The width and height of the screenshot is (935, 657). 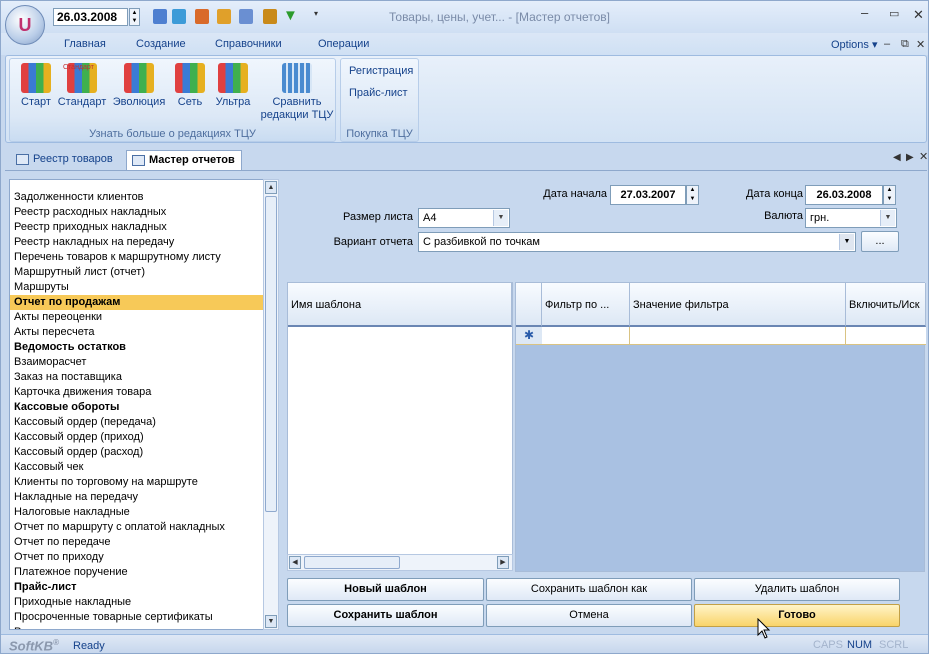 What do you see at coordinates (138, 347) in the screenshot?
I see `report-list-item: Ведомость остатков` at bounding box center [138, 347].